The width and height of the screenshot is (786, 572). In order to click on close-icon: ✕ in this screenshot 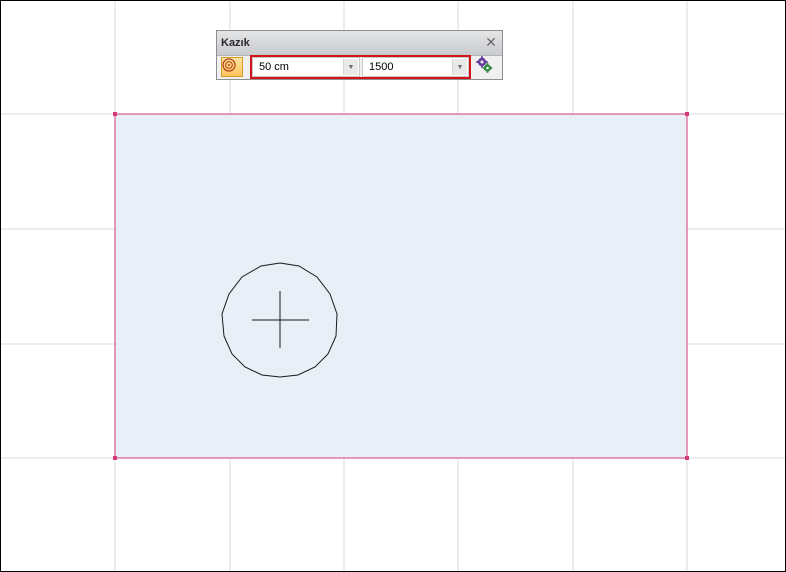, I will do `click(491, 42)`.